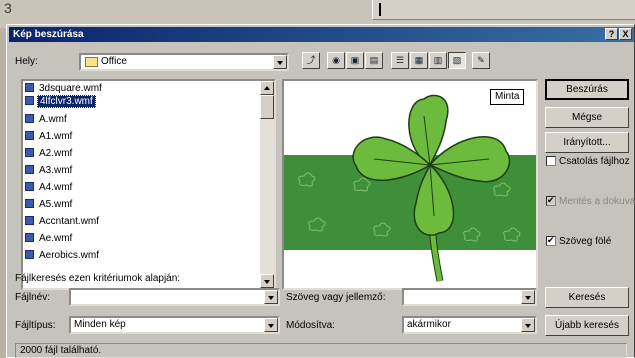 The height and width of the screenshot is (358, 635). I want to click on list-item: Ae.wmf, so click(49, 239).